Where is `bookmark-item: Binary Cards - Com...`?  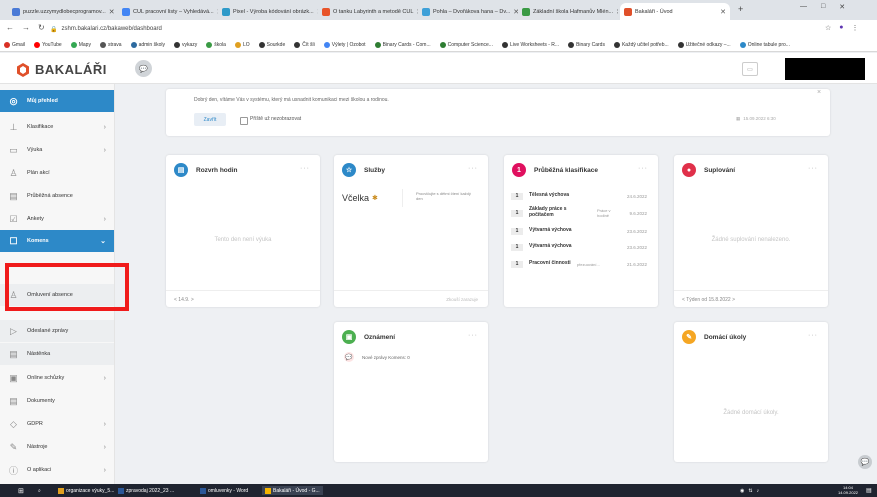 bookmark-item: Binary Cards - Com... is located at coordinates (402, 44).